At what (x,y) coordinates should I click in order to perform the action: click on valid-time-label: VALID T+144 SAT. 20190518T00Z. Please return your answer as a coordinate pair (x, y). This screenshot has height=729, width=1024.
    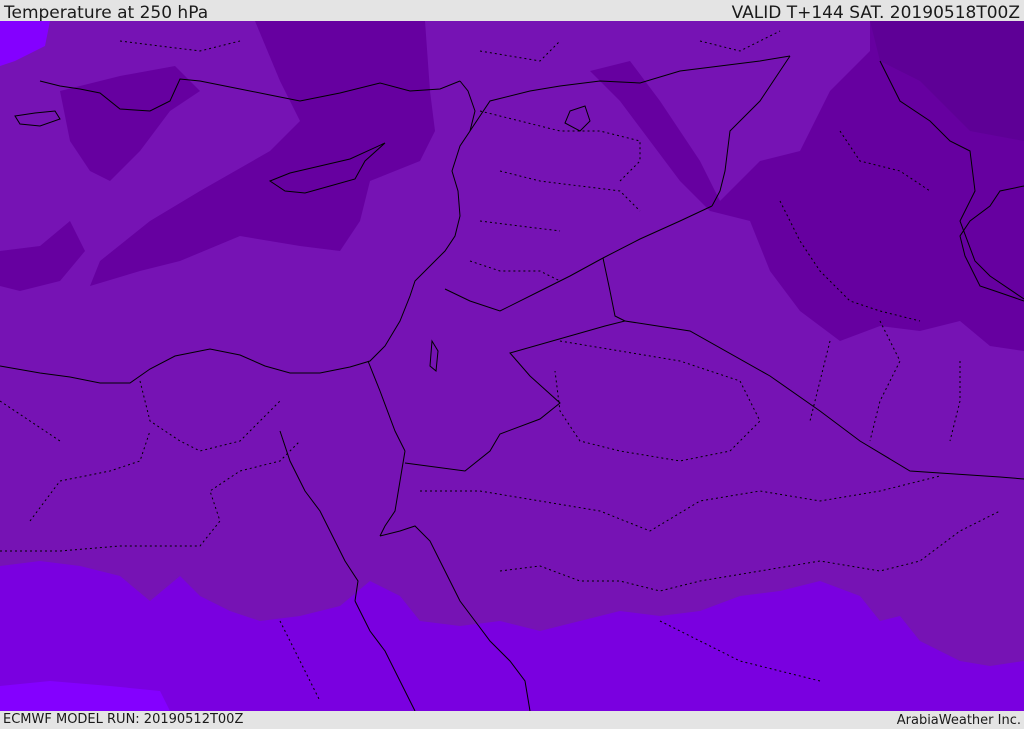
    Looking at the image, I should click on (875, 13).